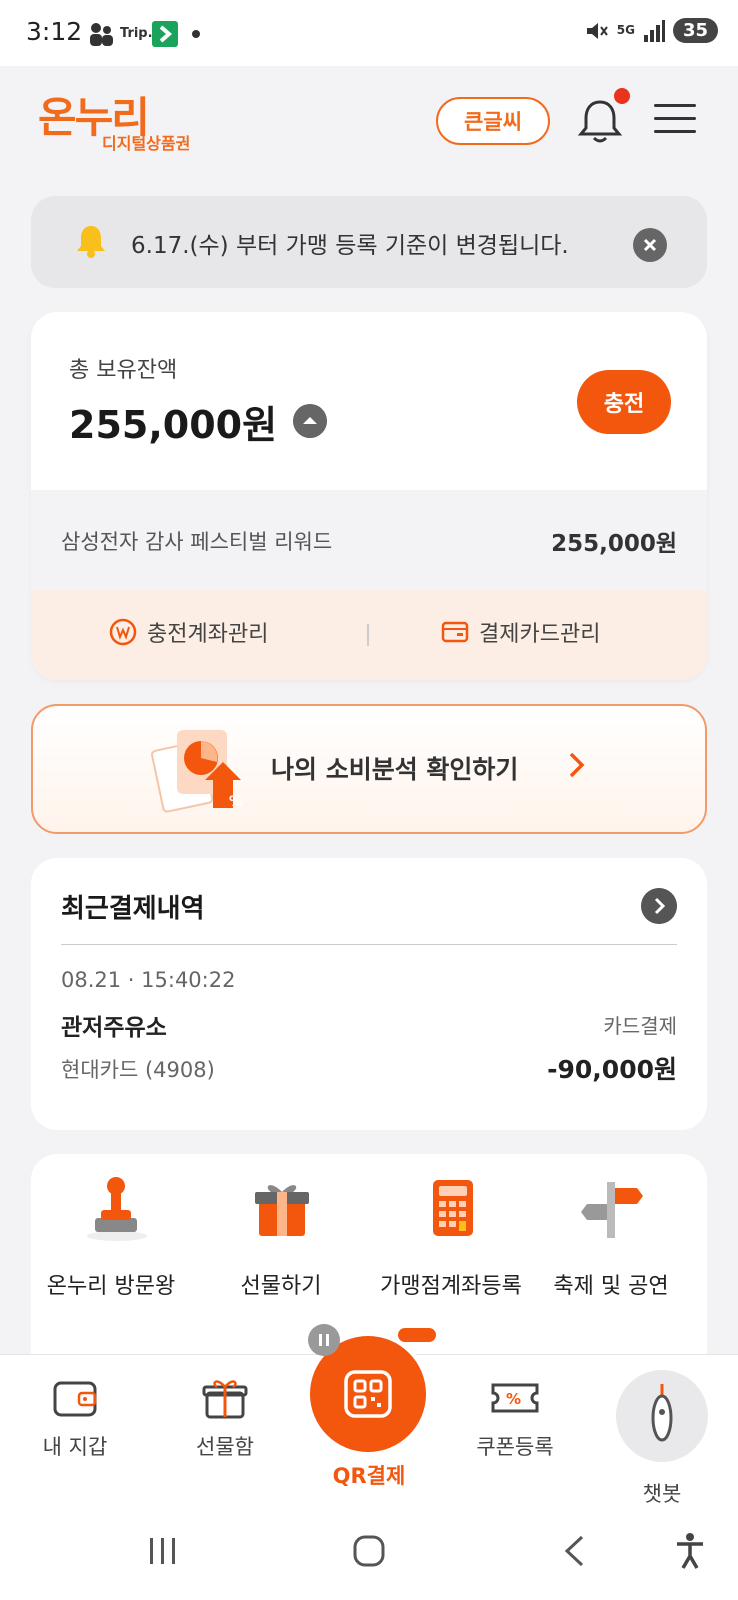  What do you see at coordinates (540, 634) in the screenshot?
I see `card-manage-label: 결제카드관리` at bounding box center [540, 634].